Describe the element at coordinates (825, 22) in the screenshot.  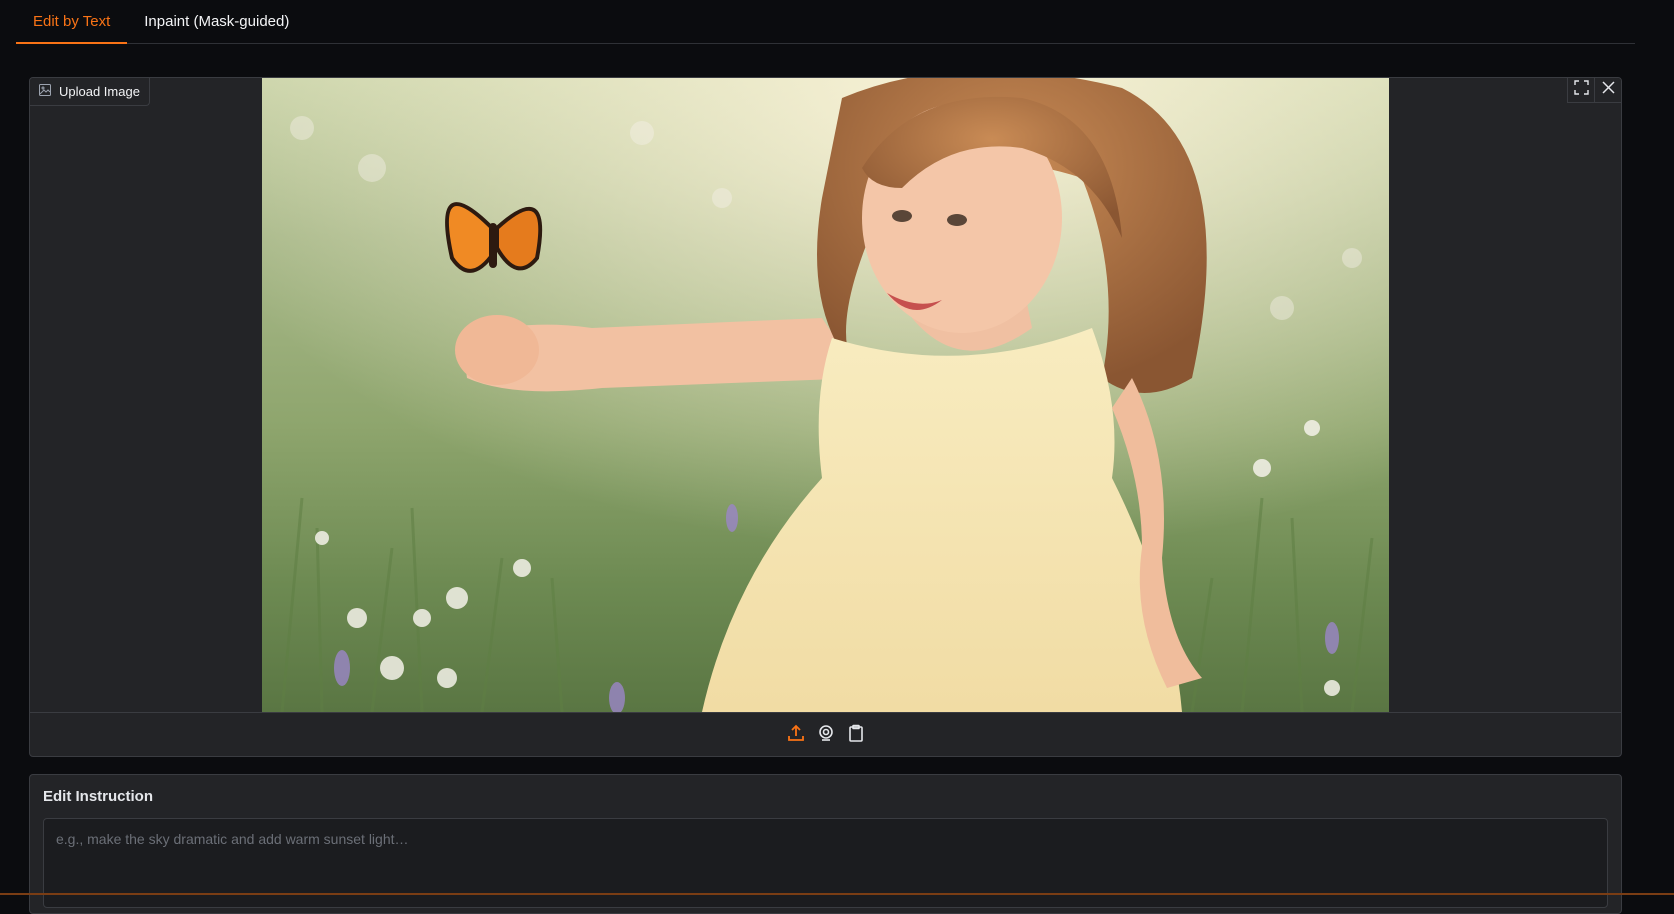
I see `tab-bar: Edit by Text Inpaint (Mask-guided)` at that location.